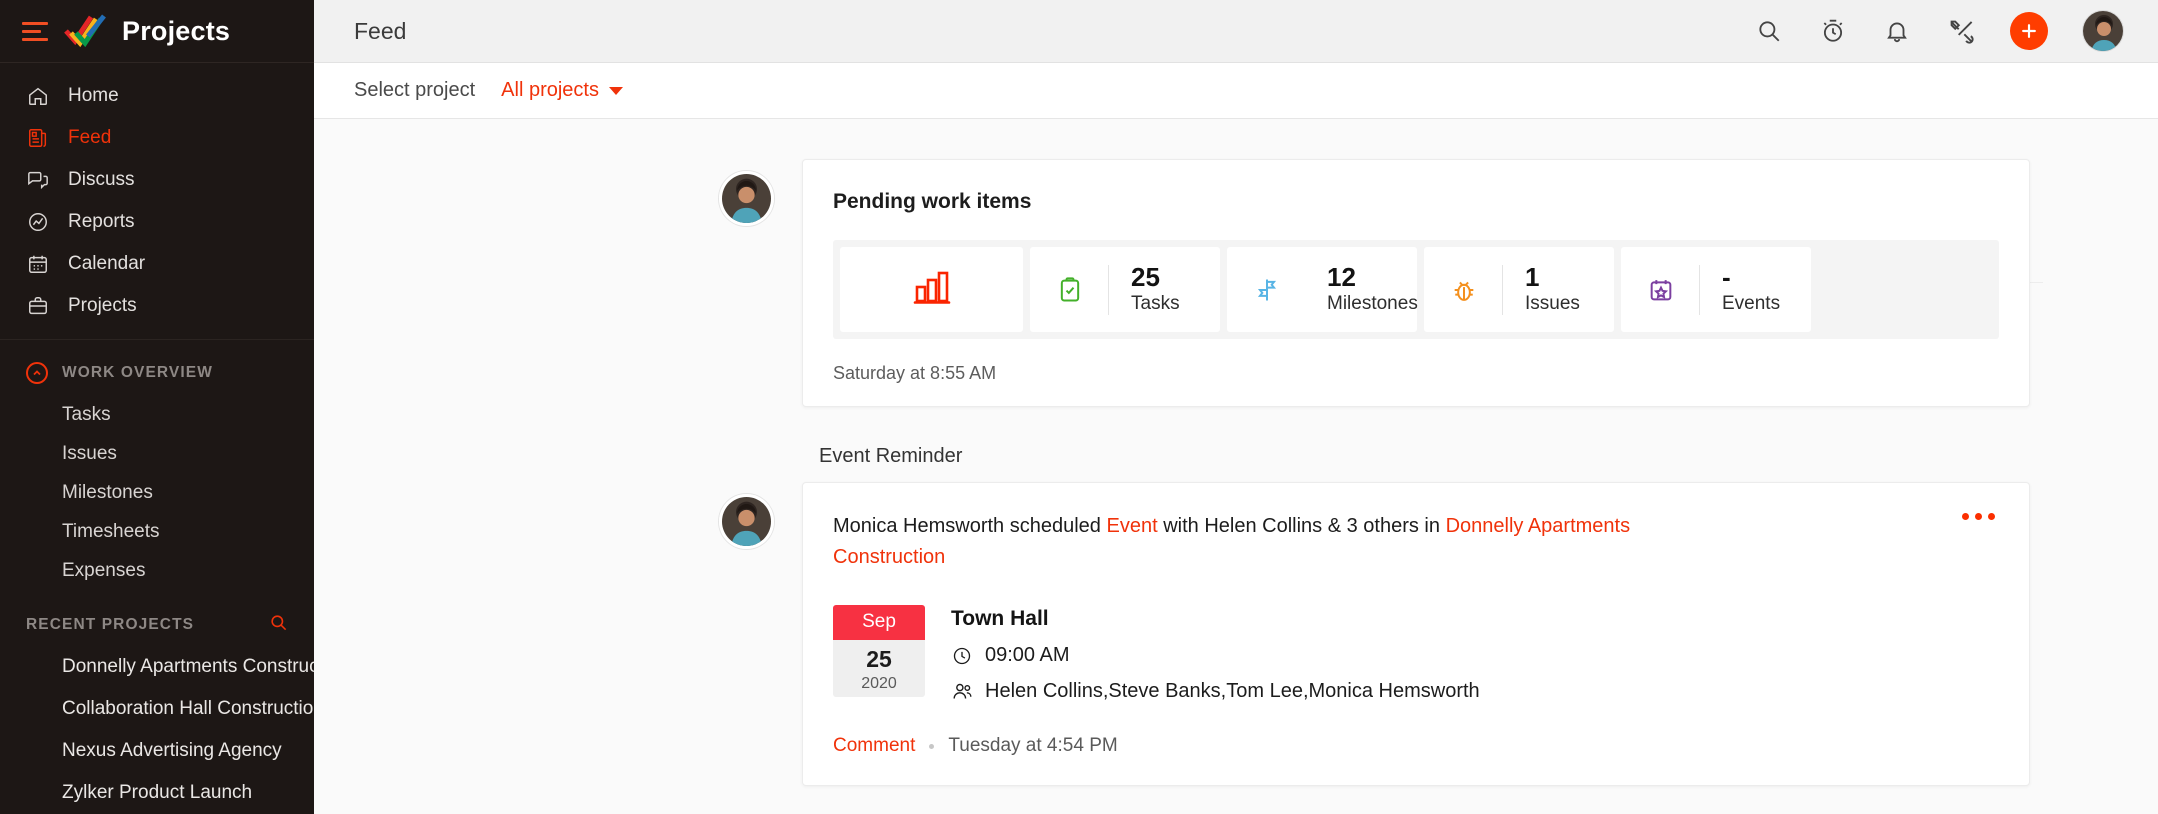  What do you see at coordinates (962, 692) in the screenshot?
I see `people-icon` at bounding box center [962, 692].